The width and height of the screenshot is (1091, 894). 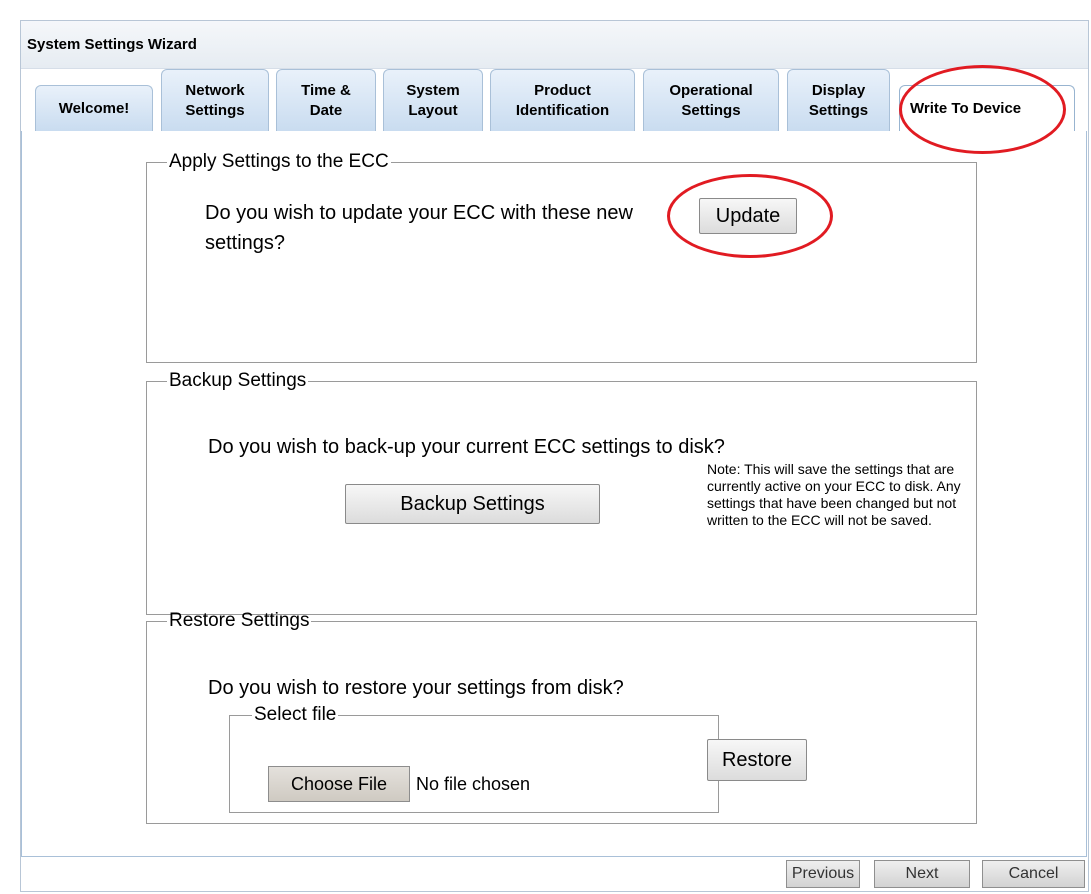 What do you see at coordinates (748, 216) in the screenshot?
I see `update-button: Update` at bounding box center [748, 216].